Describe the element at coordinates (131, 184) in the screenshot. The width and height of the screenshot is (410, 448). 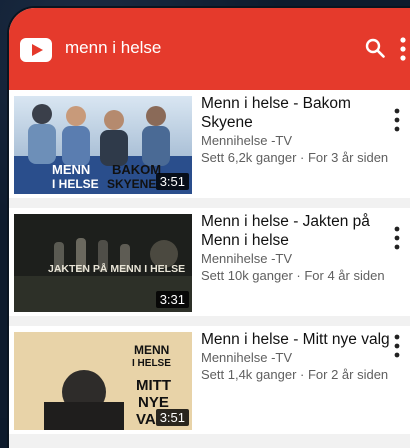
I see `thumb-text: SKYENE` at that location.